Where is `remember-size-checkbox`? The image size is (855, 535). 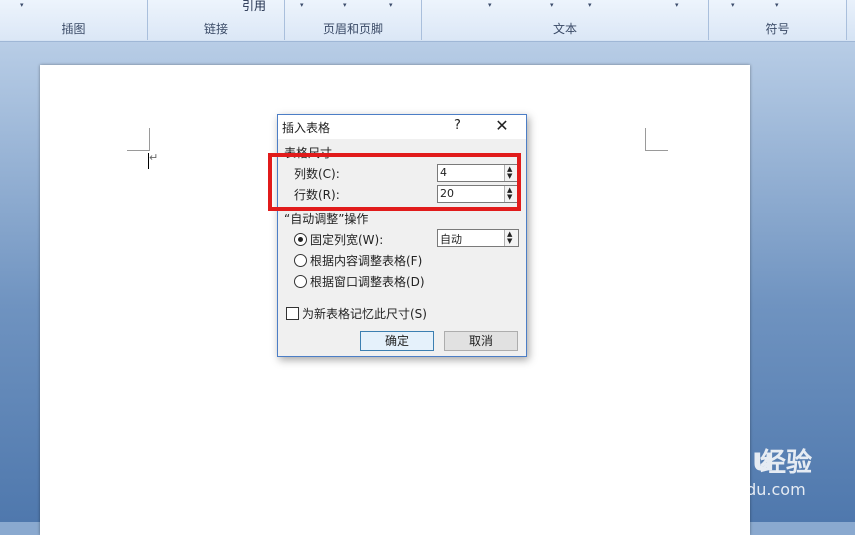
remember-size-checkbox is located at coordinates (292, 313).